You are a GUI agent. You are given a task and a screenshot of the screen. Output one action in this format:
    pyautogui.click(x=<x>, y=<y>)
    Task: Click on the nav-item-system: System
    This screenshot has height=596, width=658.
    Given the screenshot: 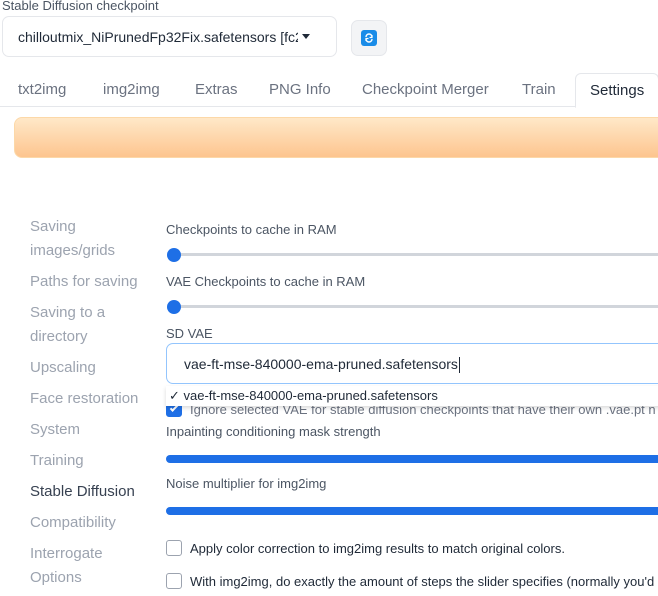 What is the action you would take?
    pyautogui.click(x=90, y=430)
    